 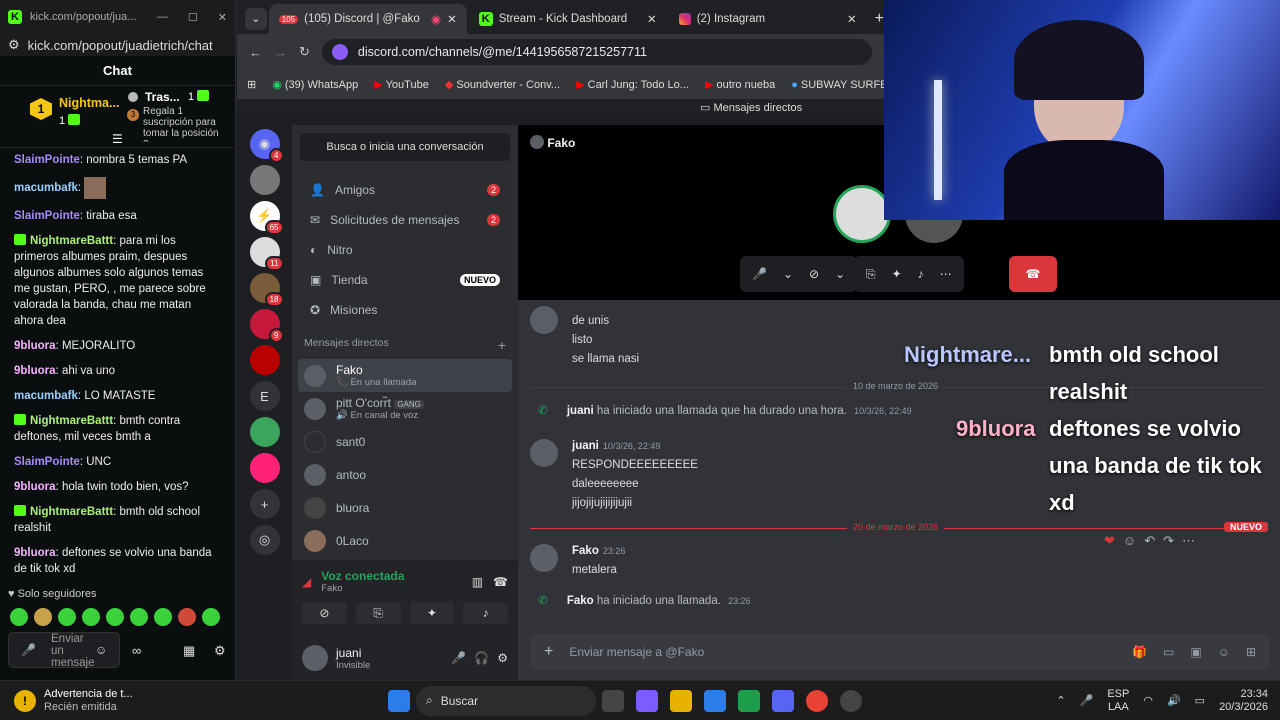 I want to click on word-icon, so click(x=715, y=700).